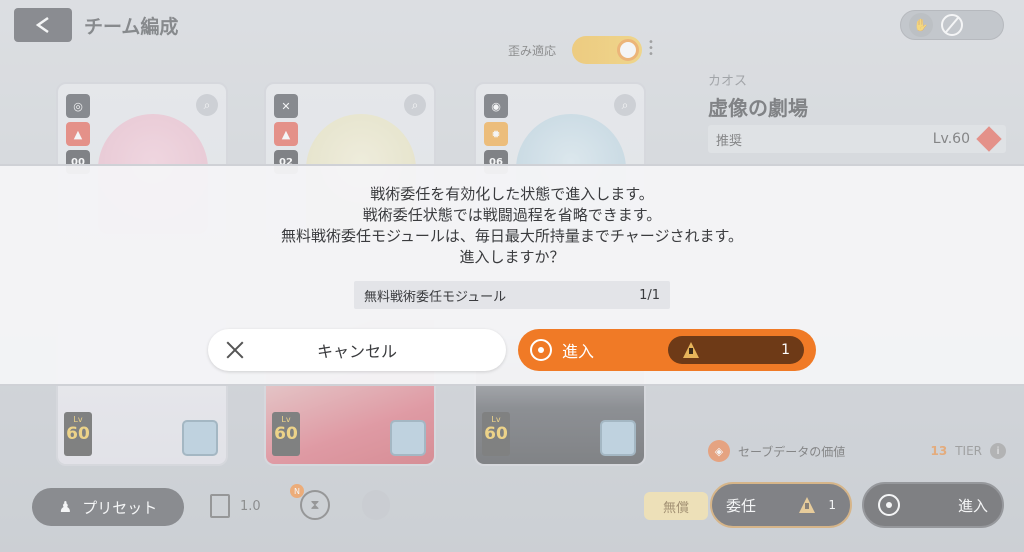 This screenshot has height=552, width=1024. What do you see at coordinates (511, 236) in the screenshot?
I see `dialog-line: 無料戦術委任モジュールは、毎日最大所持量までチャージされます。` at bounding box center [511, 236].